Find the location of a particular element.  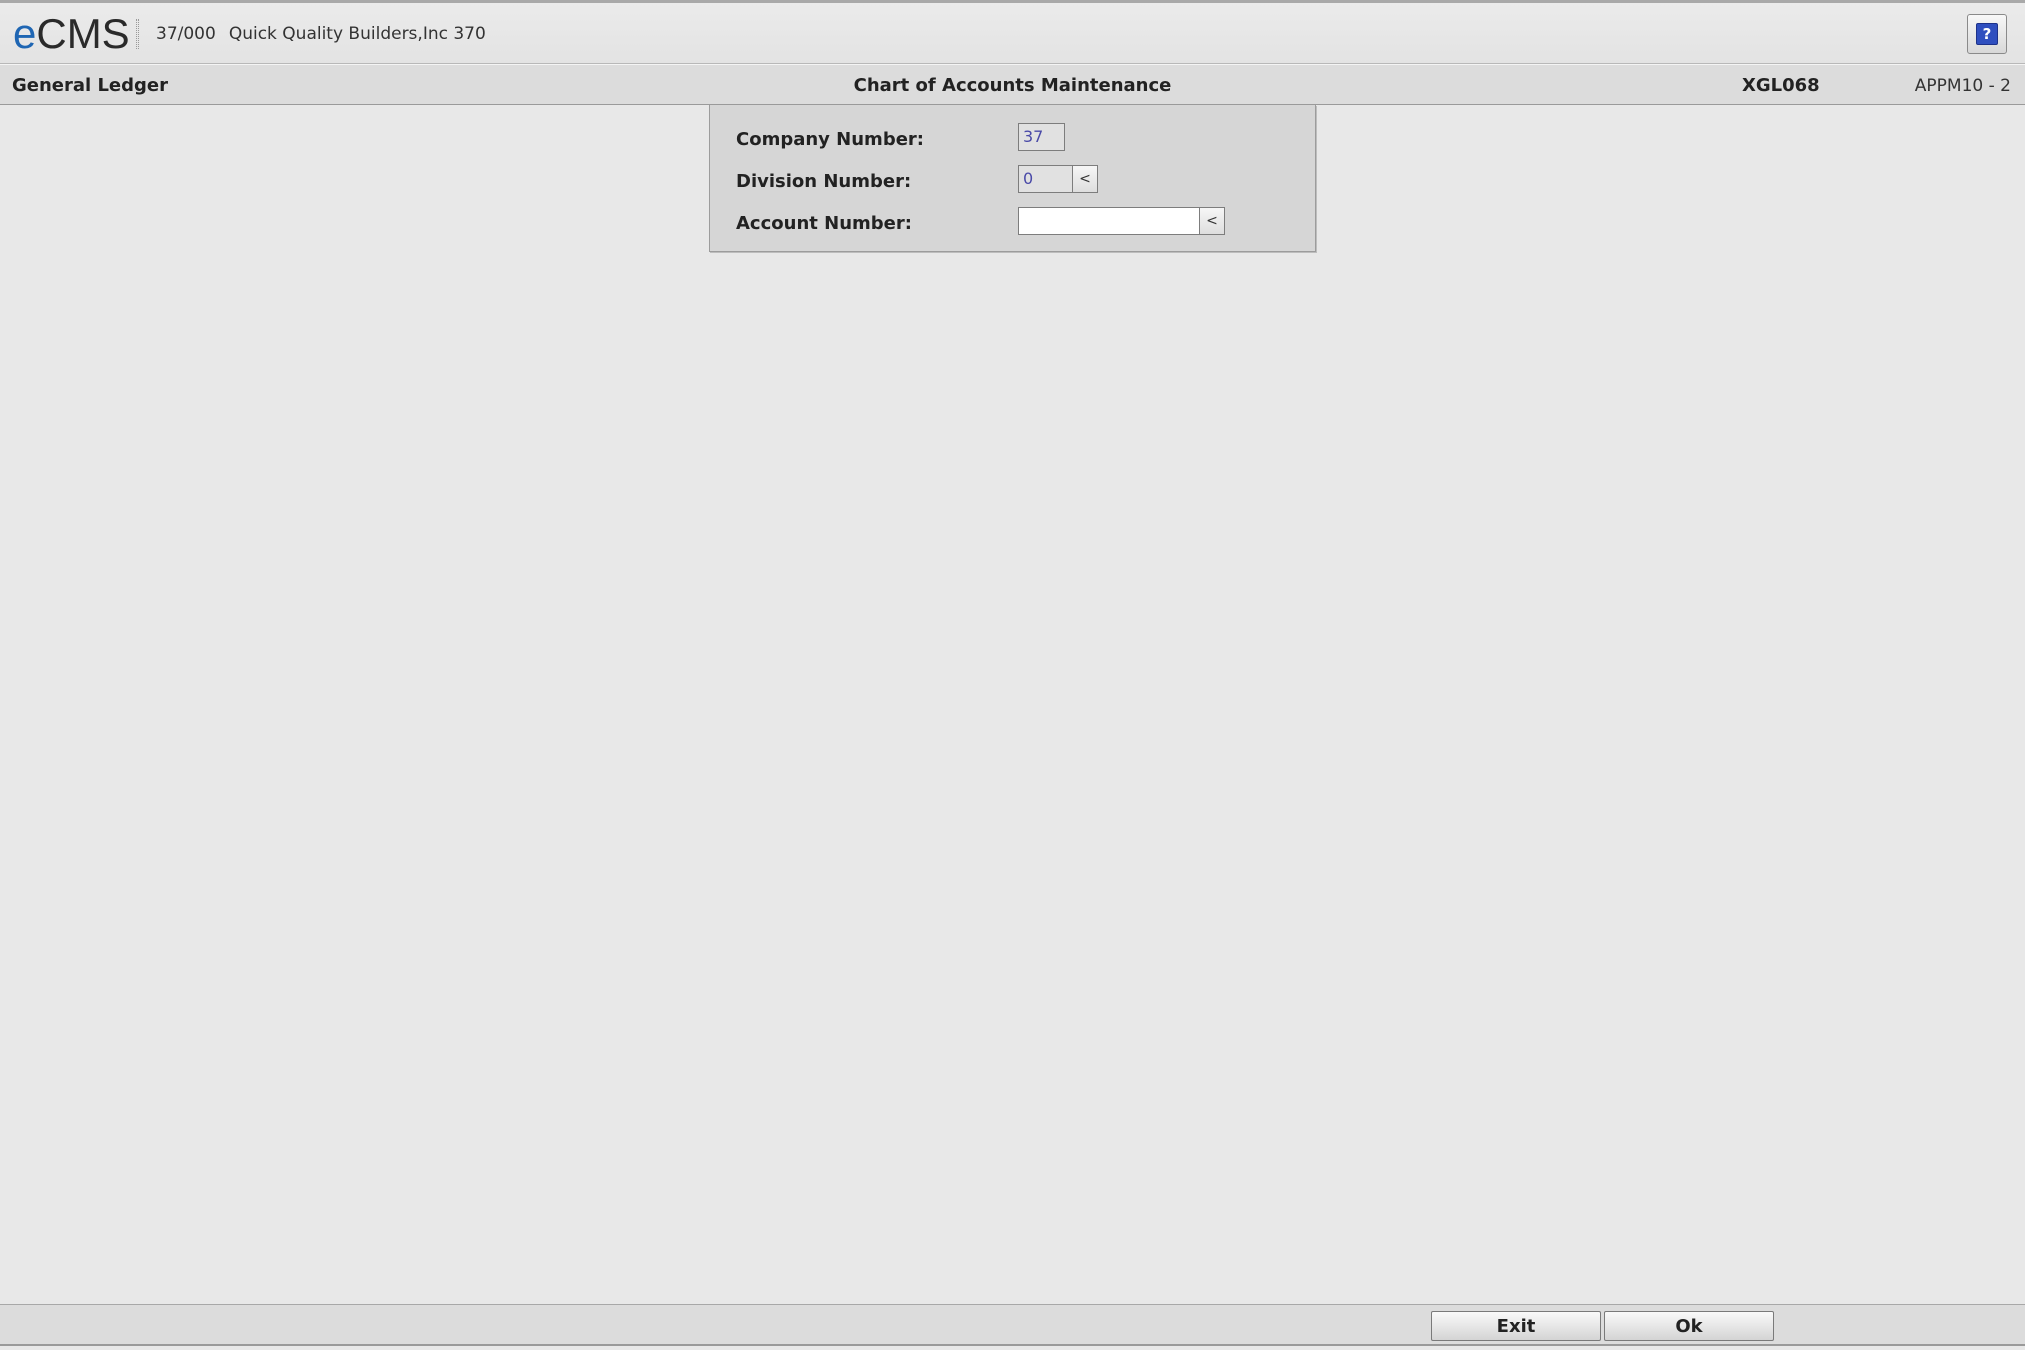

division-lookup-button: < is located at coordinates (1085, 179).